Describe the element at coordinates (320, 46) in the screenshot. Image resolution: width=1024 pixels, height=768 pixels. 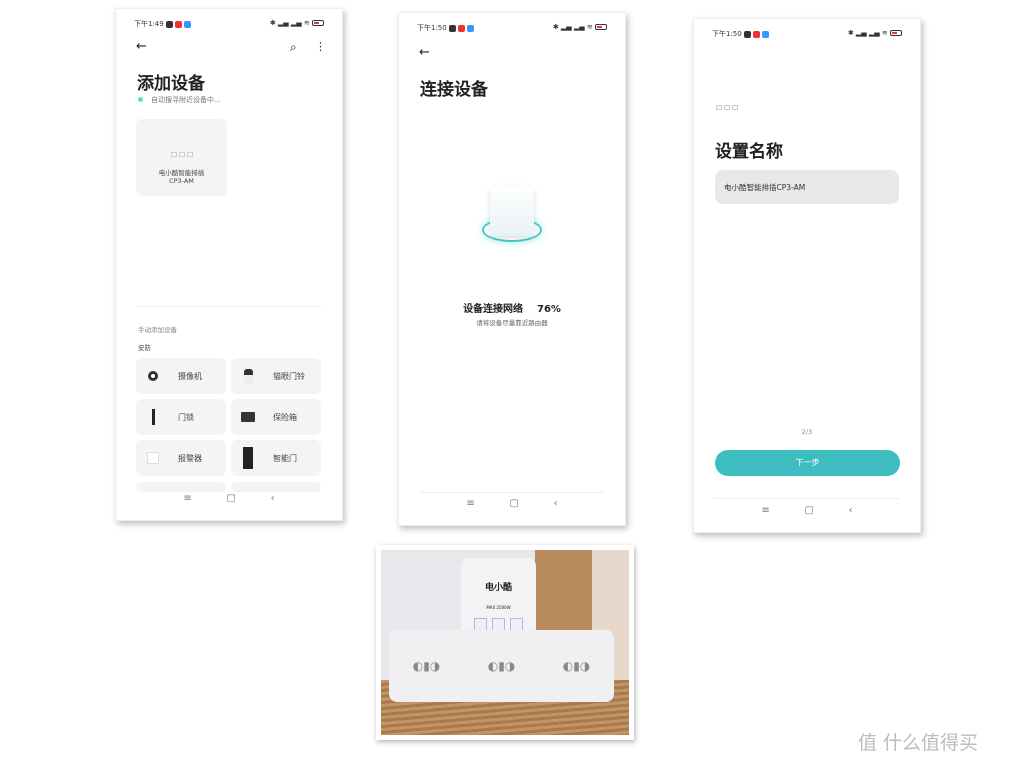
I see `more-icon: ⋮` at that location.